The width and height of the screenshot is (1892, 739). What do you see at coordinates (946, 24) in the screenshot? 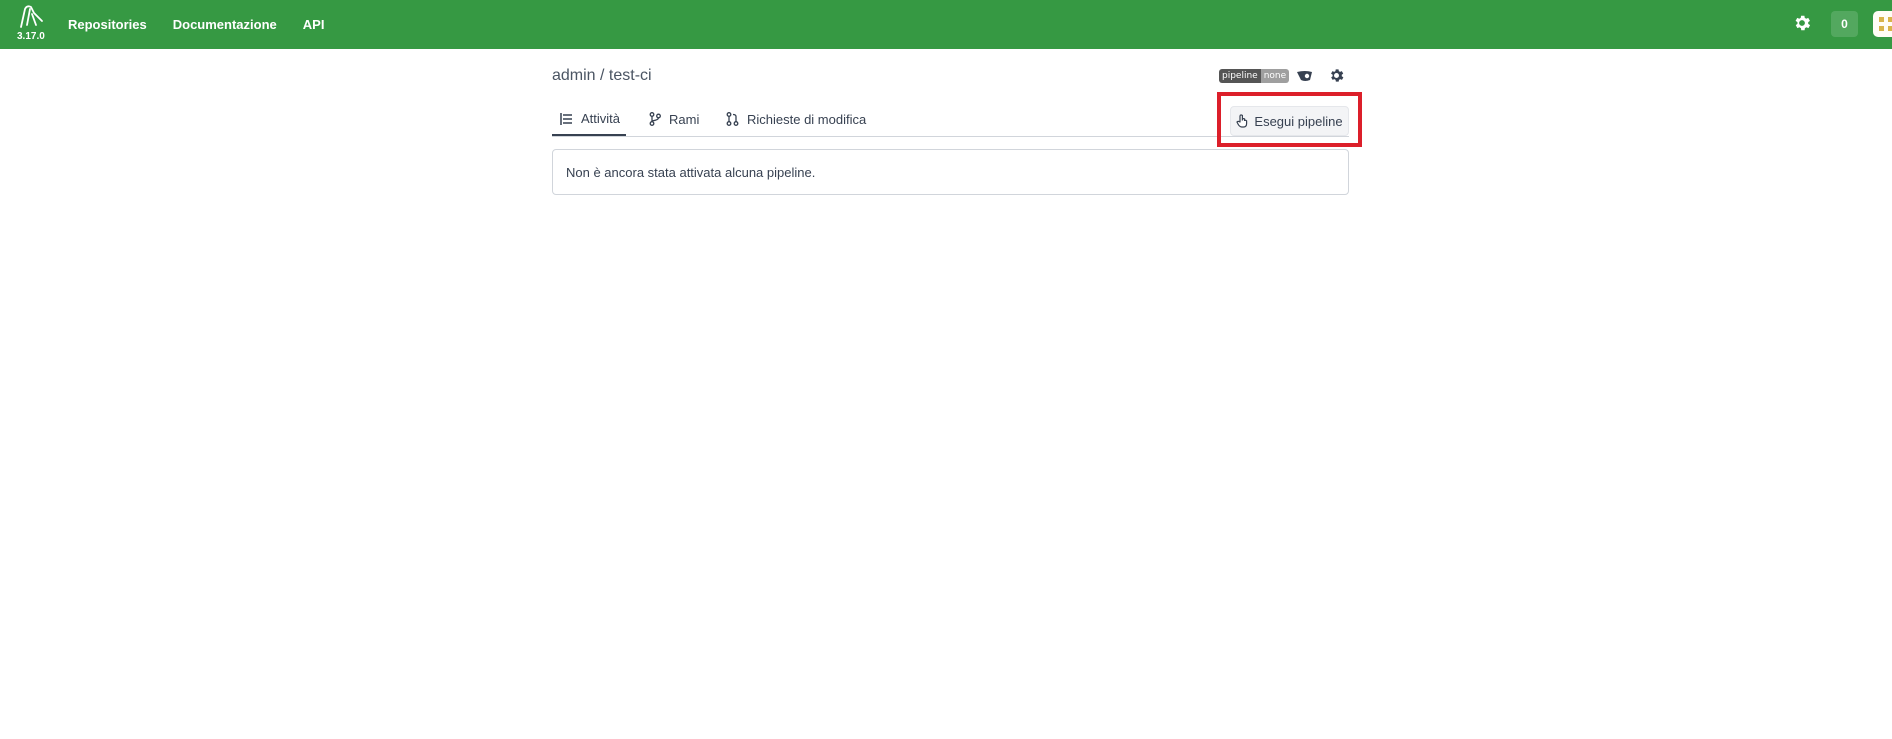
I see `top-navbar: 3.17.0 Repositories Documentazione API 0` at bounding box center [946, 24].